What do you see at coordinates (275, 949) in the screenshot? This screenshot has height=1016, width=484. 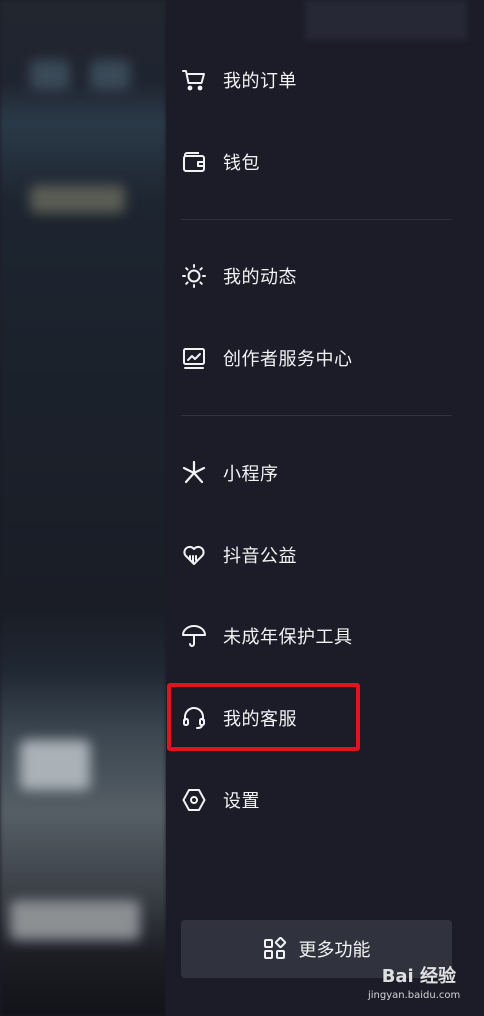 I see `grid-icon` at bounding box center [275, 949].